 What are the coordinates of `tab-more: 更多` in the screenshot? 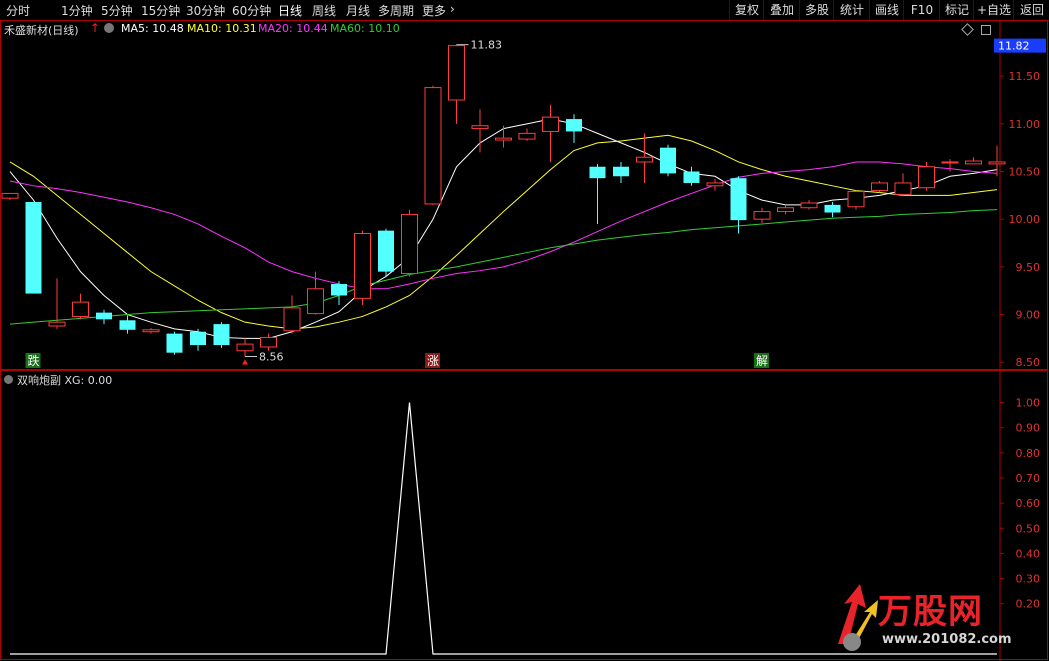 It's located at (434, 10).